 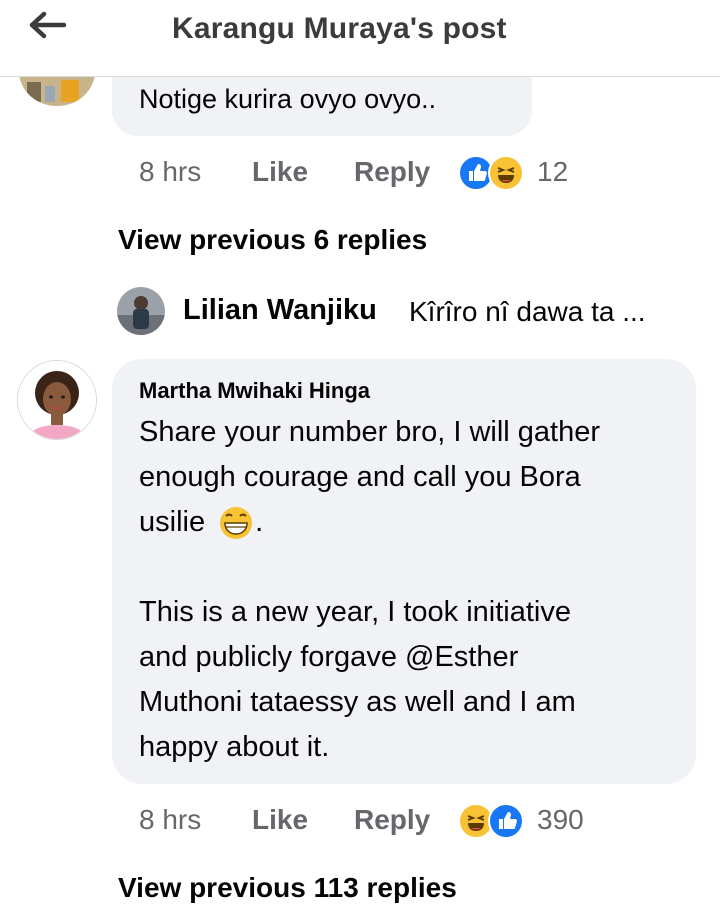 What do you see at coordinates (506, 173) in the screenshot?
I see `haha-icon` at bounding box center [506, 173].